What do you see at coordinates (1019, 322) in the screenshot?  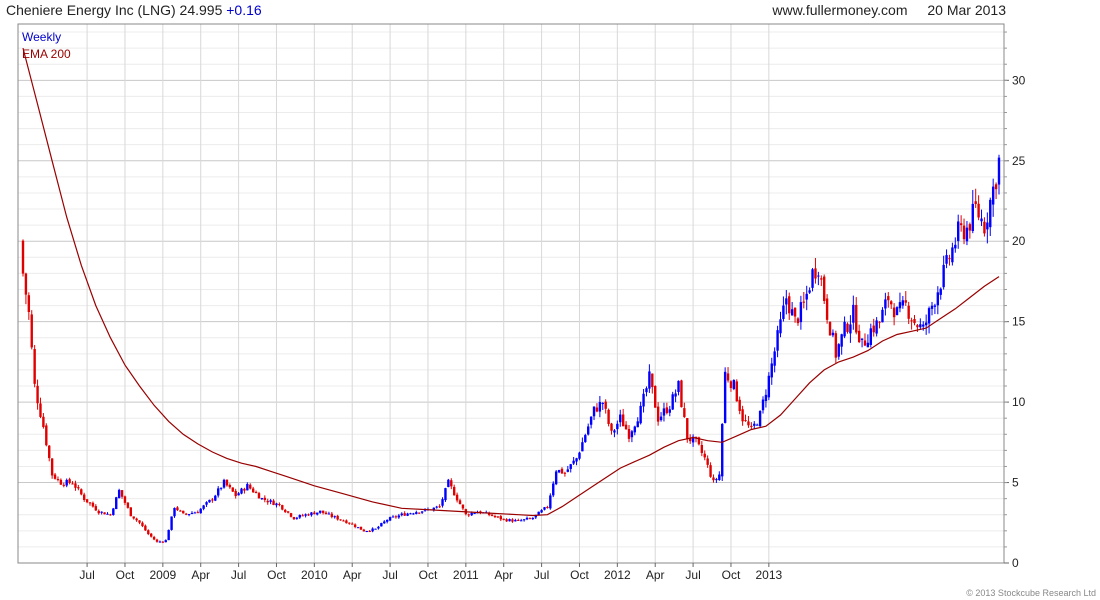 I see `y-tick-label: 15` at bounding box center [1019, 322].